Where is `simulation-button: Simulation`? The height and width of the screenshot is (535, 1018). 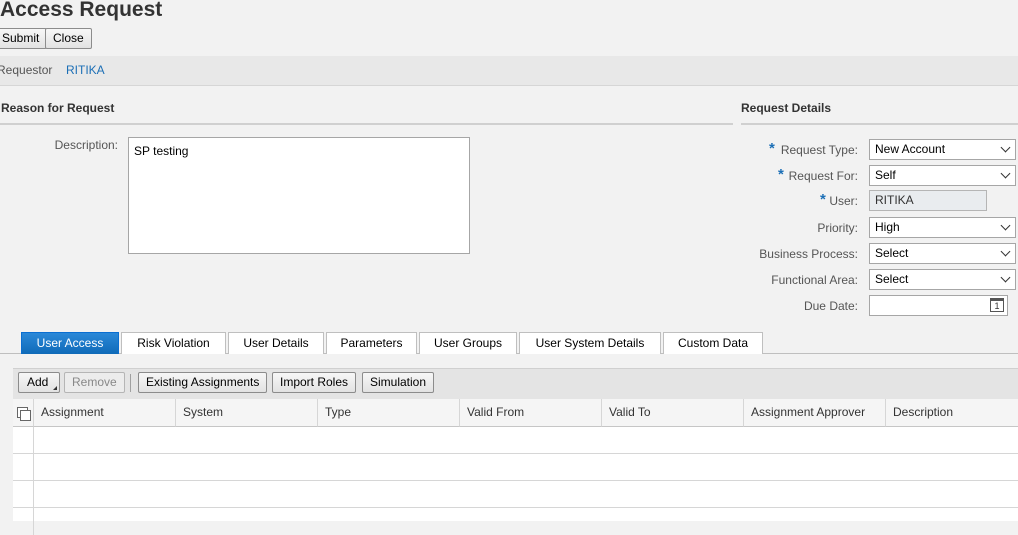
simulation-button: Simulation is located at coordinates (398, 382).